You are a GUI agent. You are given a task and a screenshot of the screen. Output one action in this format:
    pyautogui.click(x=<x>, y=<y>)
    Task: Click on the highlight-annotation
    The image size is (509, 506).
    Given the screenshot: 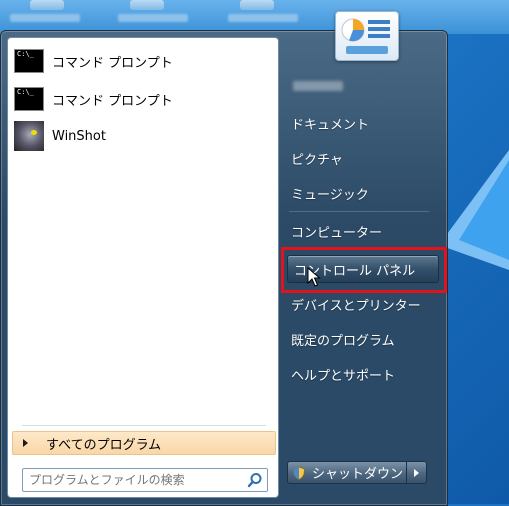 What is the action you would take?
    pyautogui.click(x=364, y=270)
    